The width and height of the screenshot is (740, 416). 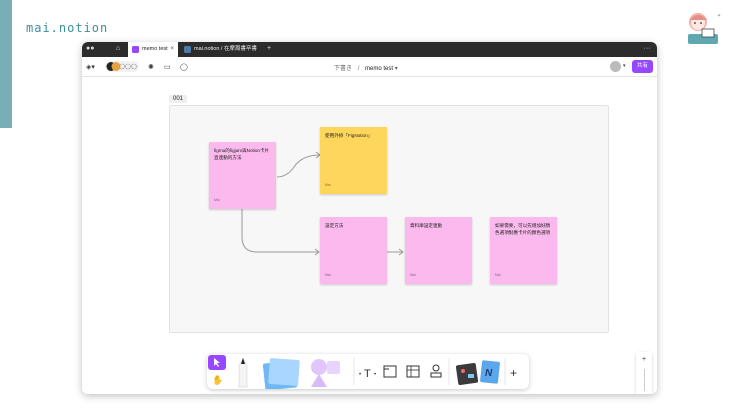 I want to click on avatar-stack-icon, so click(x=121, y=66).